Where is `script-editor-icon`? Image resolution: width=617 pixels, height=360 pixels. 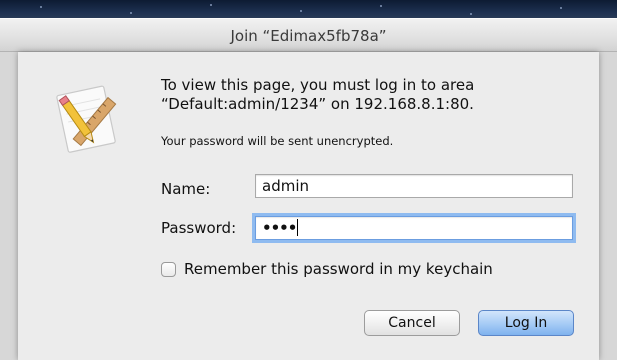
script-editor-icon is located at coordinates (86, 119).